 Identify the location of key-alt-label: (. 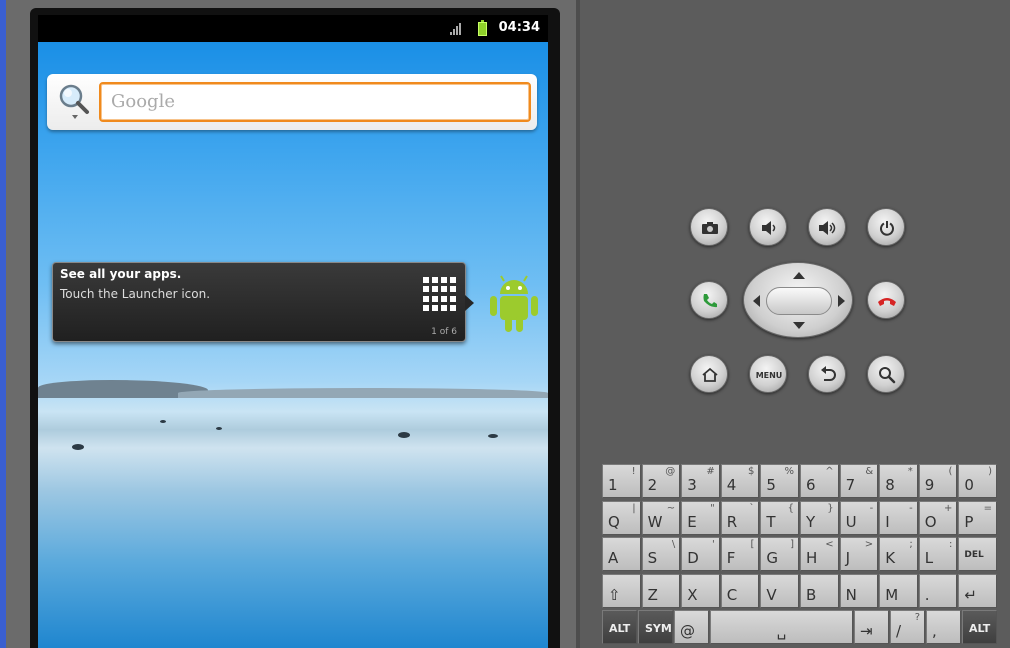
(950, 471).